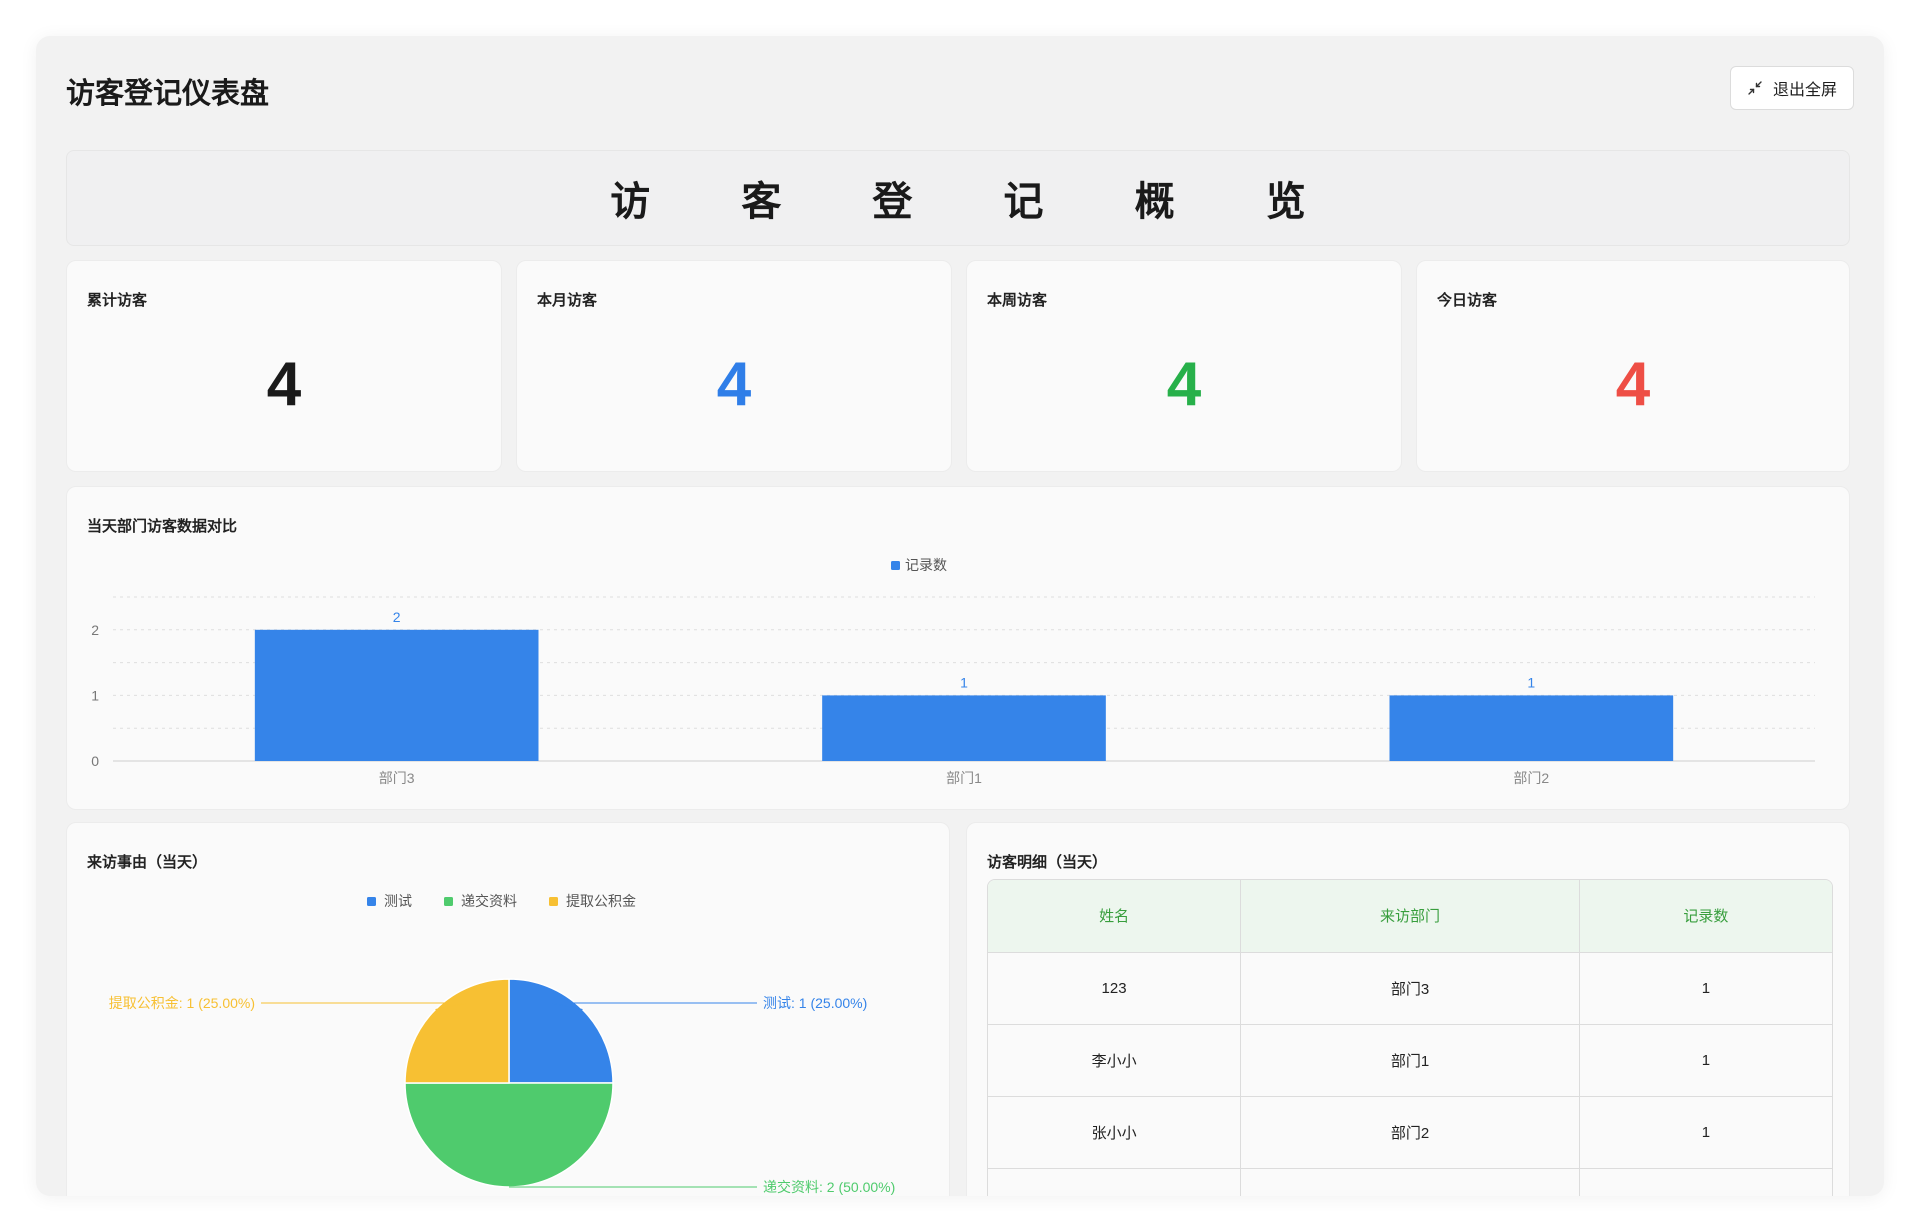 Image resolution: width=1920 pixels, height=1232 pixels. I want to click on stat-label: 今日访客, so click(1467, 300).